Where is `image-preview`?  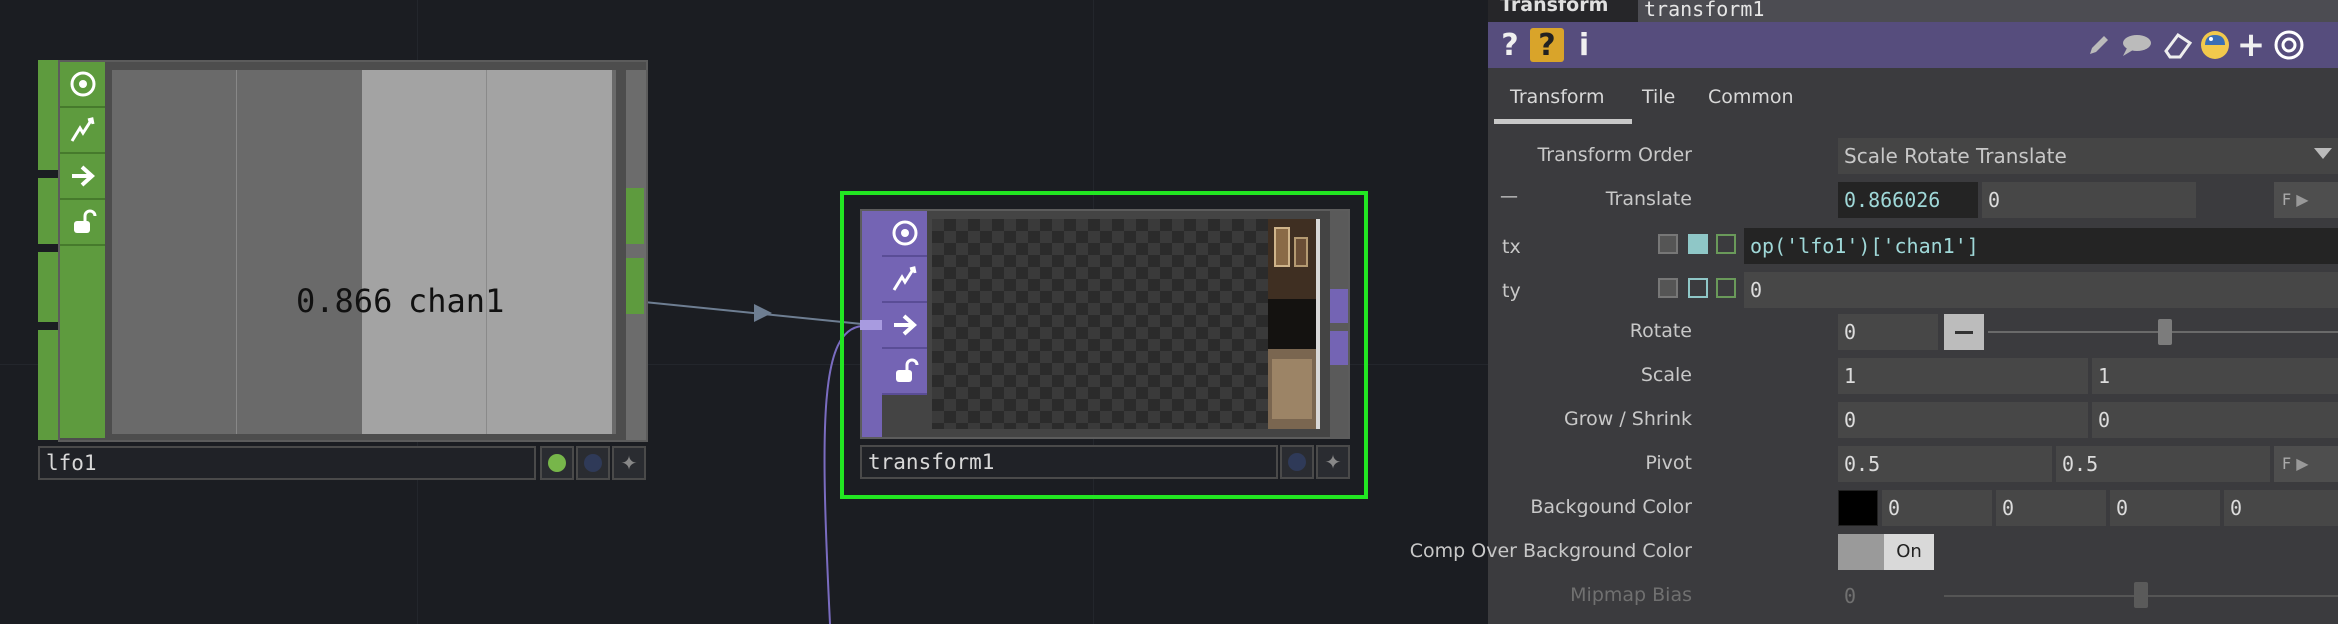
image-preview is located at coordinates (1294, 324).